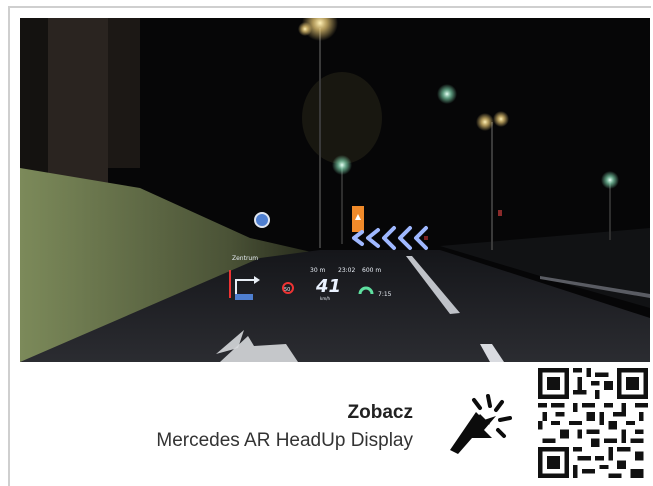 This screenshot has width=653, height=486. Describe the element at coordinates (287, 290) in the screenshot. I see `hud-speed-limit: 50` at that location.